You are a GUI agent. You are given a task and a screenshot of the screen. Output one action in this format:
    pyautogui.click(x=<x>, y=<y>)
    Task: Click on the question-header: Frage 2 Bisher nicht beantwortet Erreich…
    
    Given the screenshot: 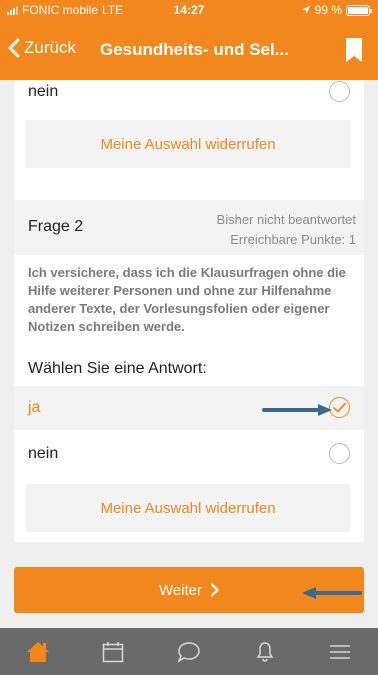 What is the action you would take?
    pyautogui.click(x=189, y=227)
    